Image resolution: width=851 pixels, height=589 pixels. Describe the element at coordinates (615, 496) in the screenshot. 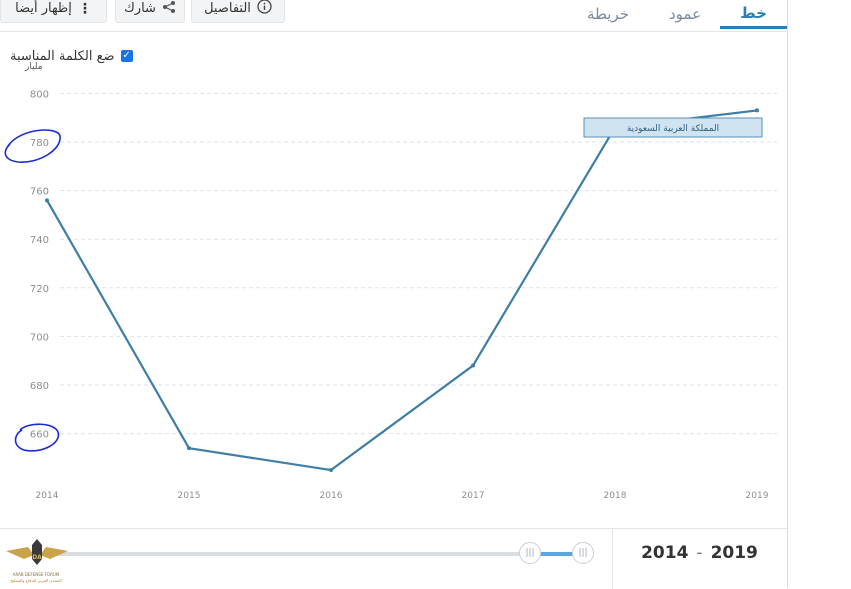

I see `x-tick-label: 2018` at that location.